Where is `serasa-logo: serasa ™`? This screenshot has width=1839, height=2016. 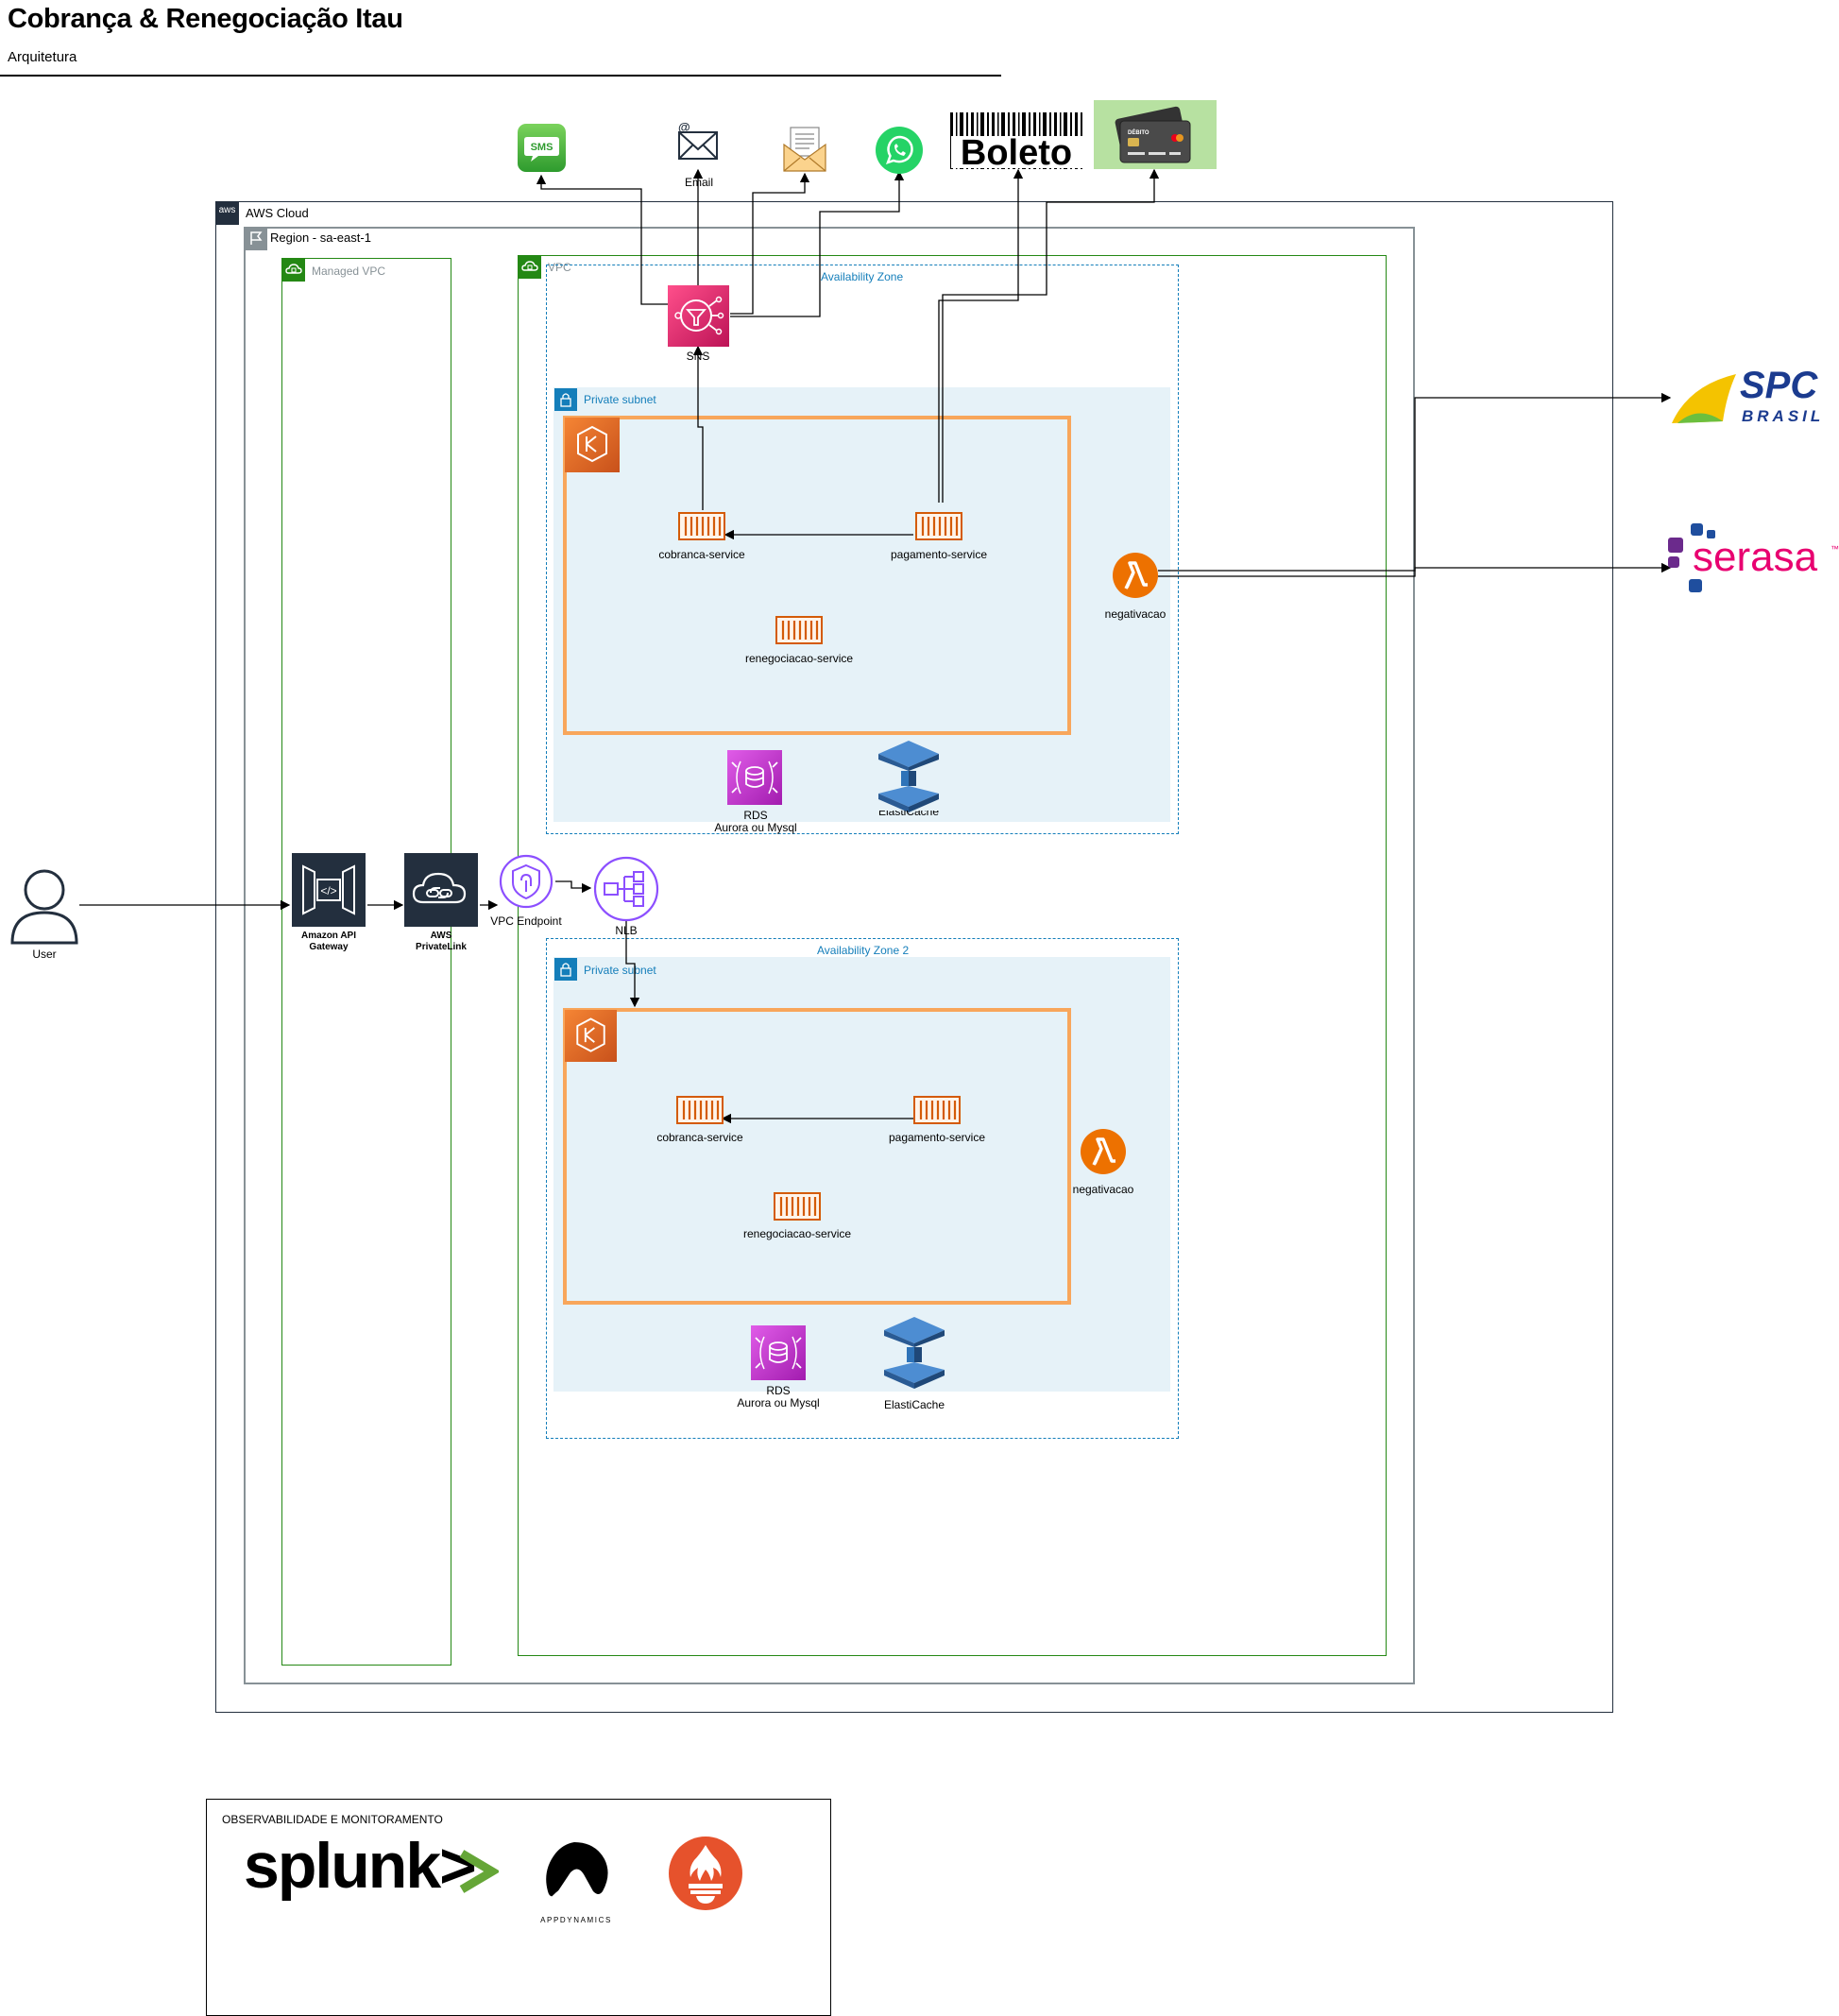 serasa-logo: serasa ™ is located at coordinates (1751, 558).